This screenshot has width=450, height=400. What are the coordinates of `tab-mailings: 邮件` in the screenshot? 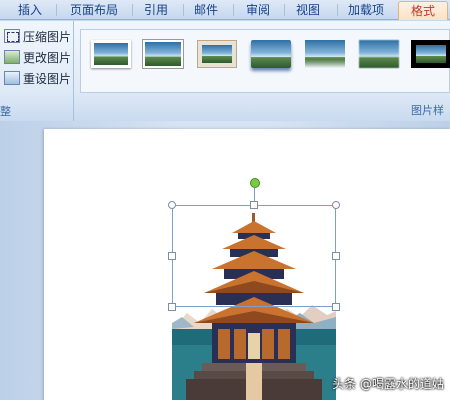 It's located at (206, 10).